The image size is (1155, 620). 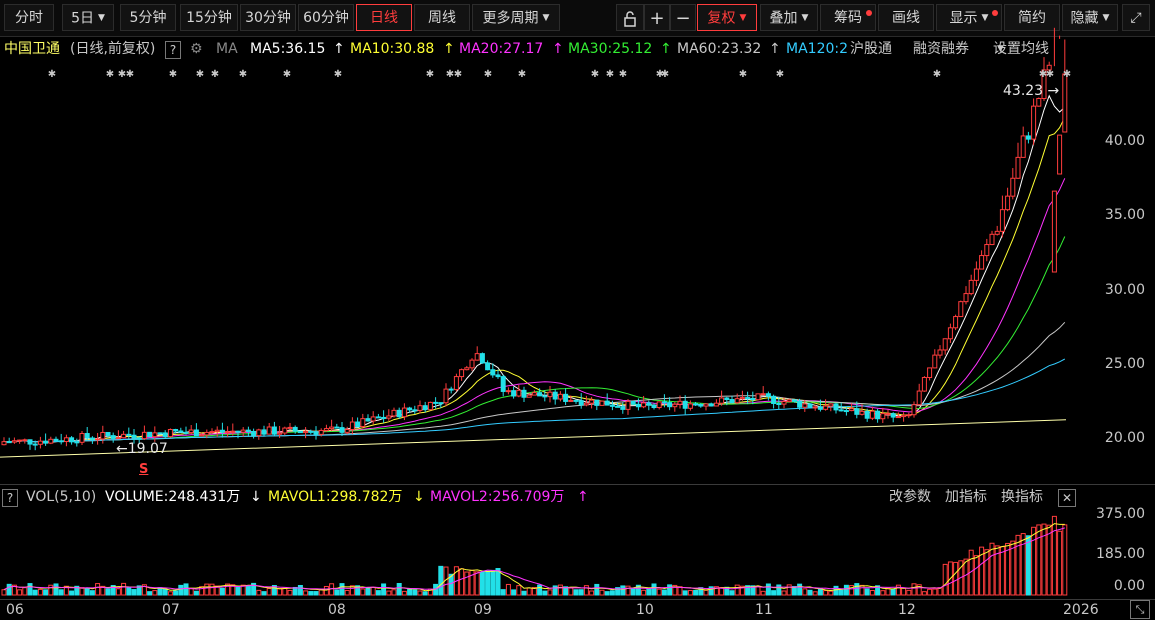 What do you see at coordinates (1067, 498) in the screenshot?
I see `close-icon: ✕` at bounding box center [1067, 498].